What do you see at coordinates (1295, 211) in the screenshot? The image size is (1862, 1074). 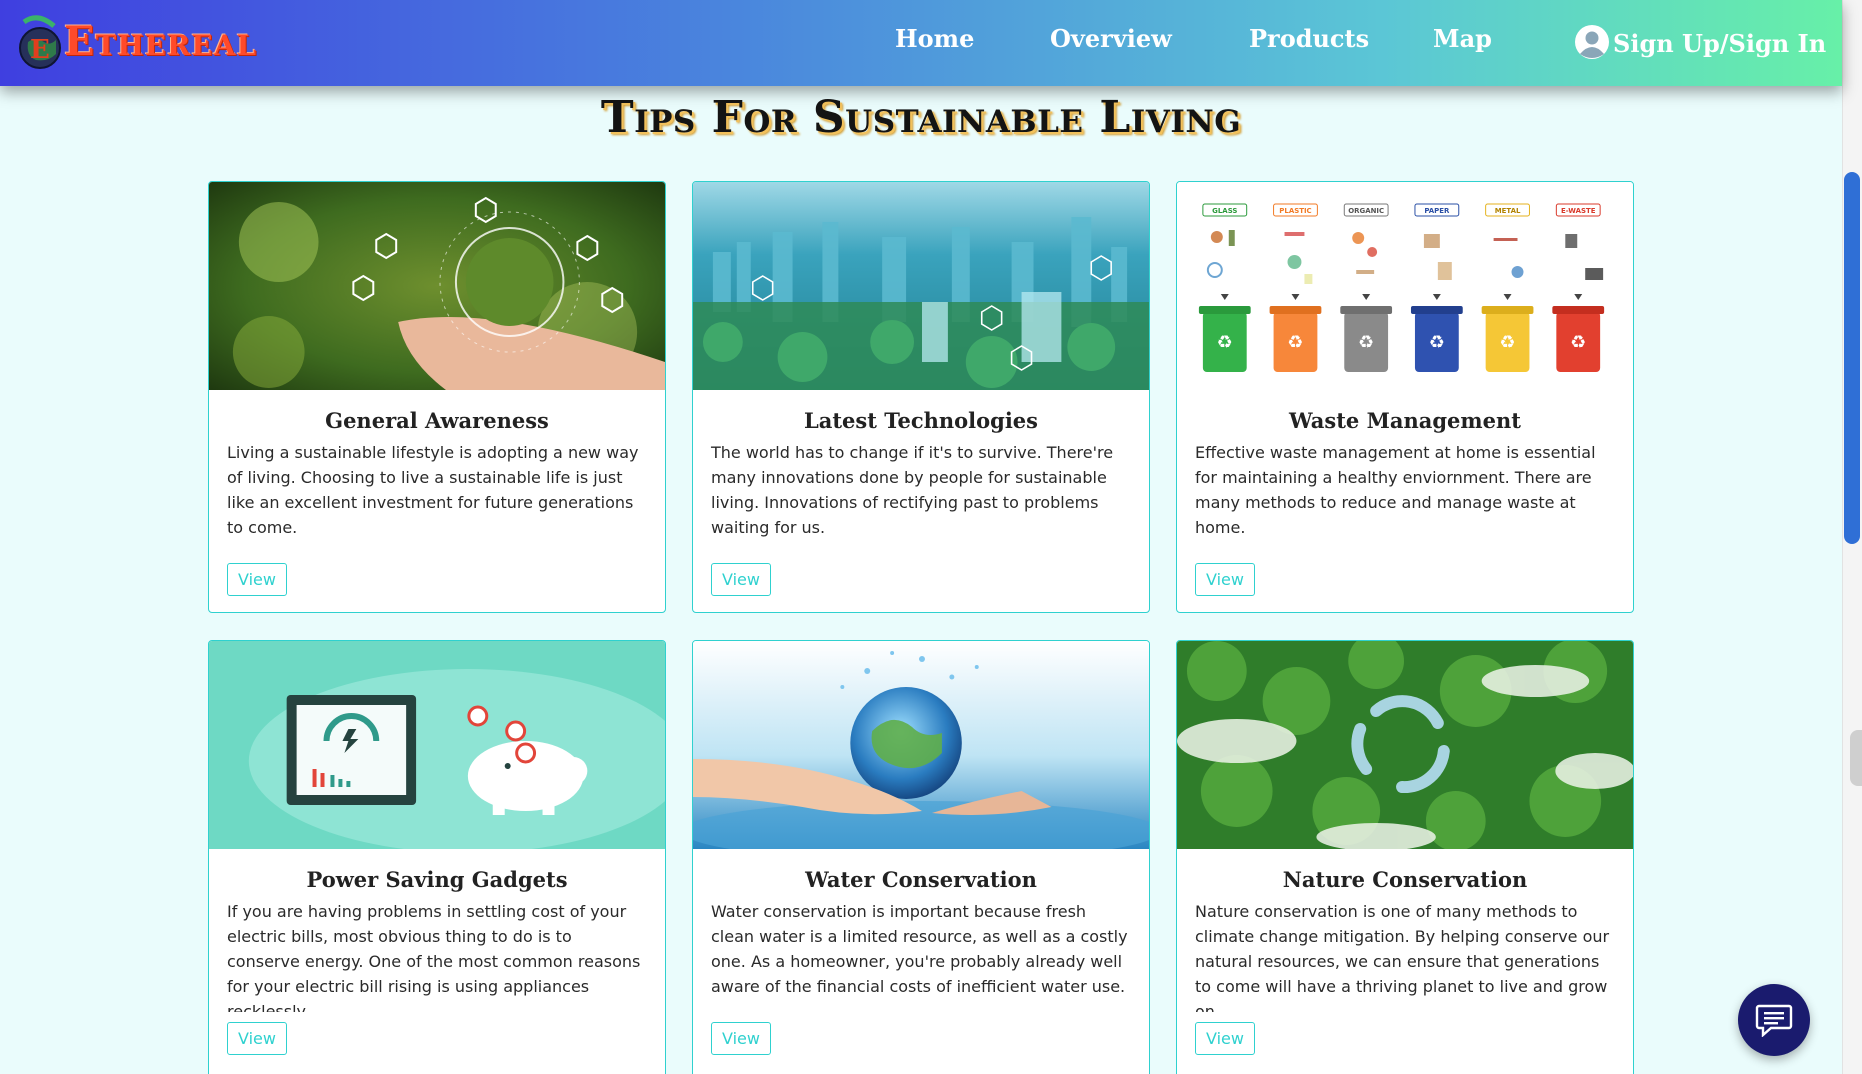 I see `bin-label-plastic: PLASTIC` at bounding box center [1295, 211].